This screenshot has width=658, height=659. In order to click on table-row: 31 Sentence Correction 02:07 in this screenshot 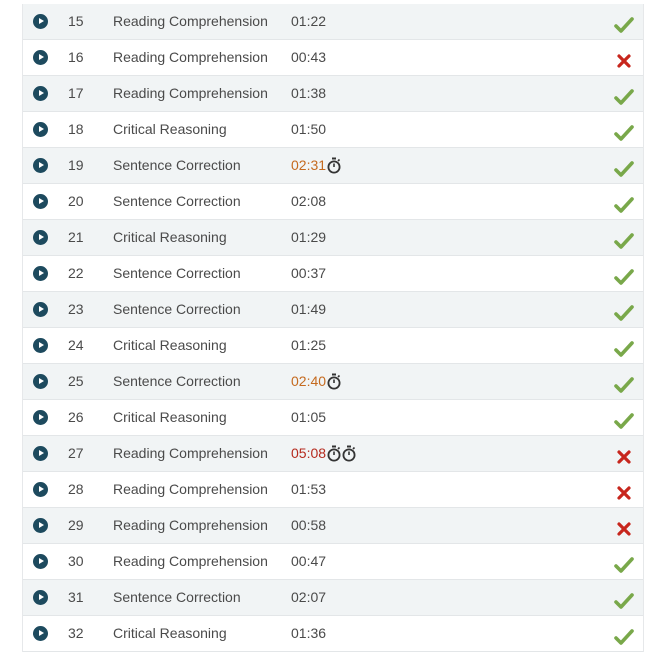, I will do `click(333, 598)`.